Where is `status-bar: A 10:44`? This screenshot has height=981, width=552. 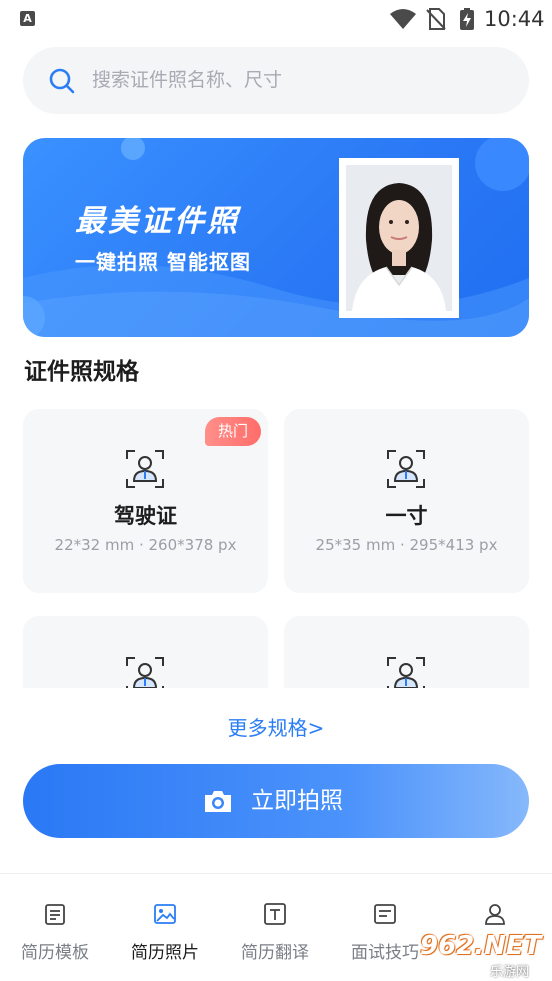 status-bar: A 10:44 is located at coordinates (276, 20).